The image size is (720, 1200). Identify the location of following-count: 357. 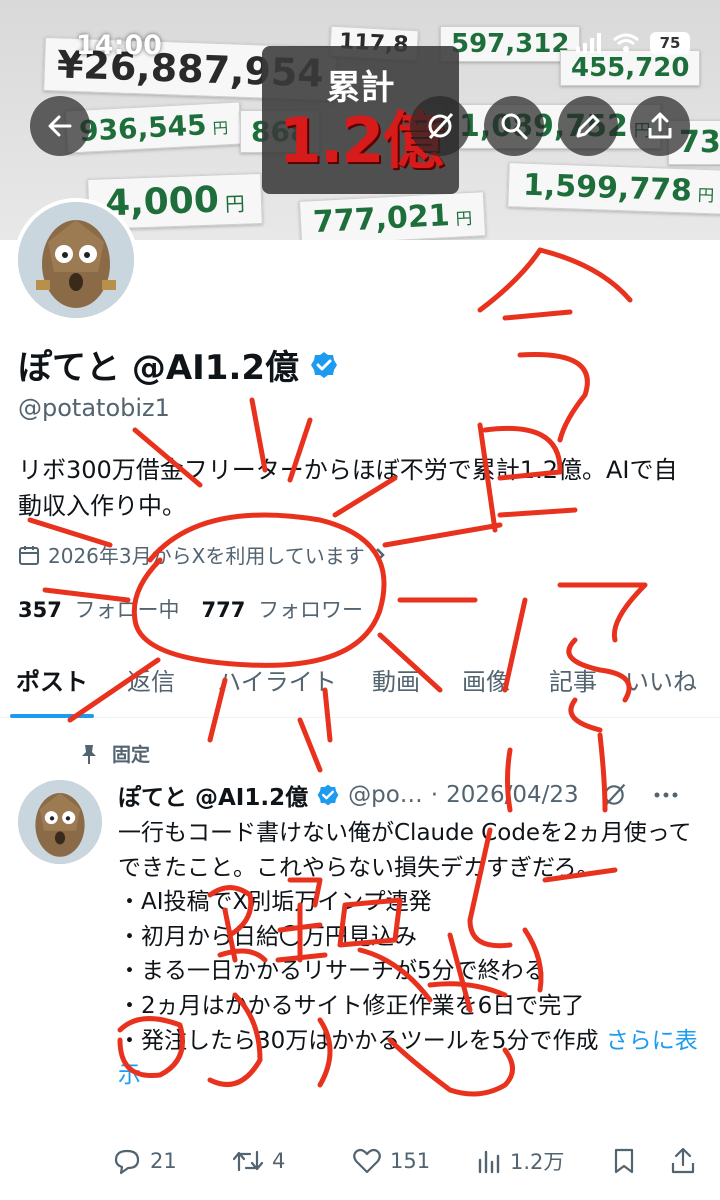
(40, 610).